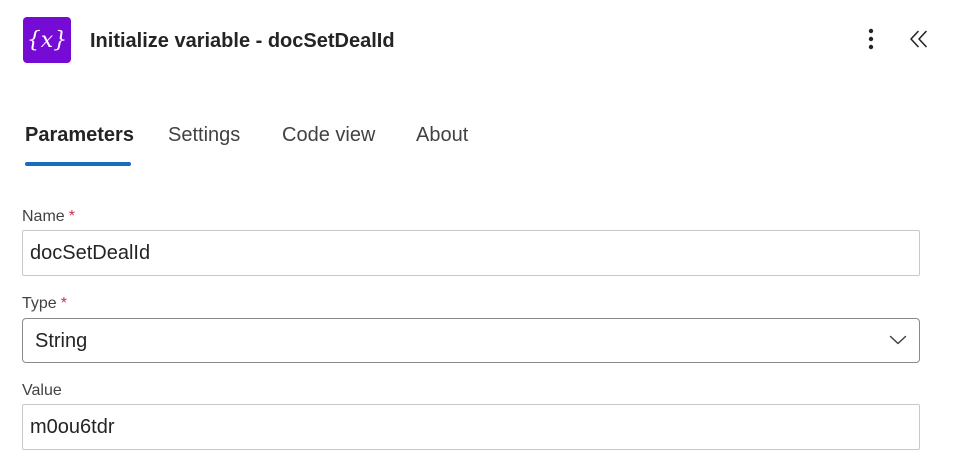 This screenshot has width=959, height=474. Describe the element at coordinates (39, 303) in the screenshot. I see `type-label-text: Type` at that location.